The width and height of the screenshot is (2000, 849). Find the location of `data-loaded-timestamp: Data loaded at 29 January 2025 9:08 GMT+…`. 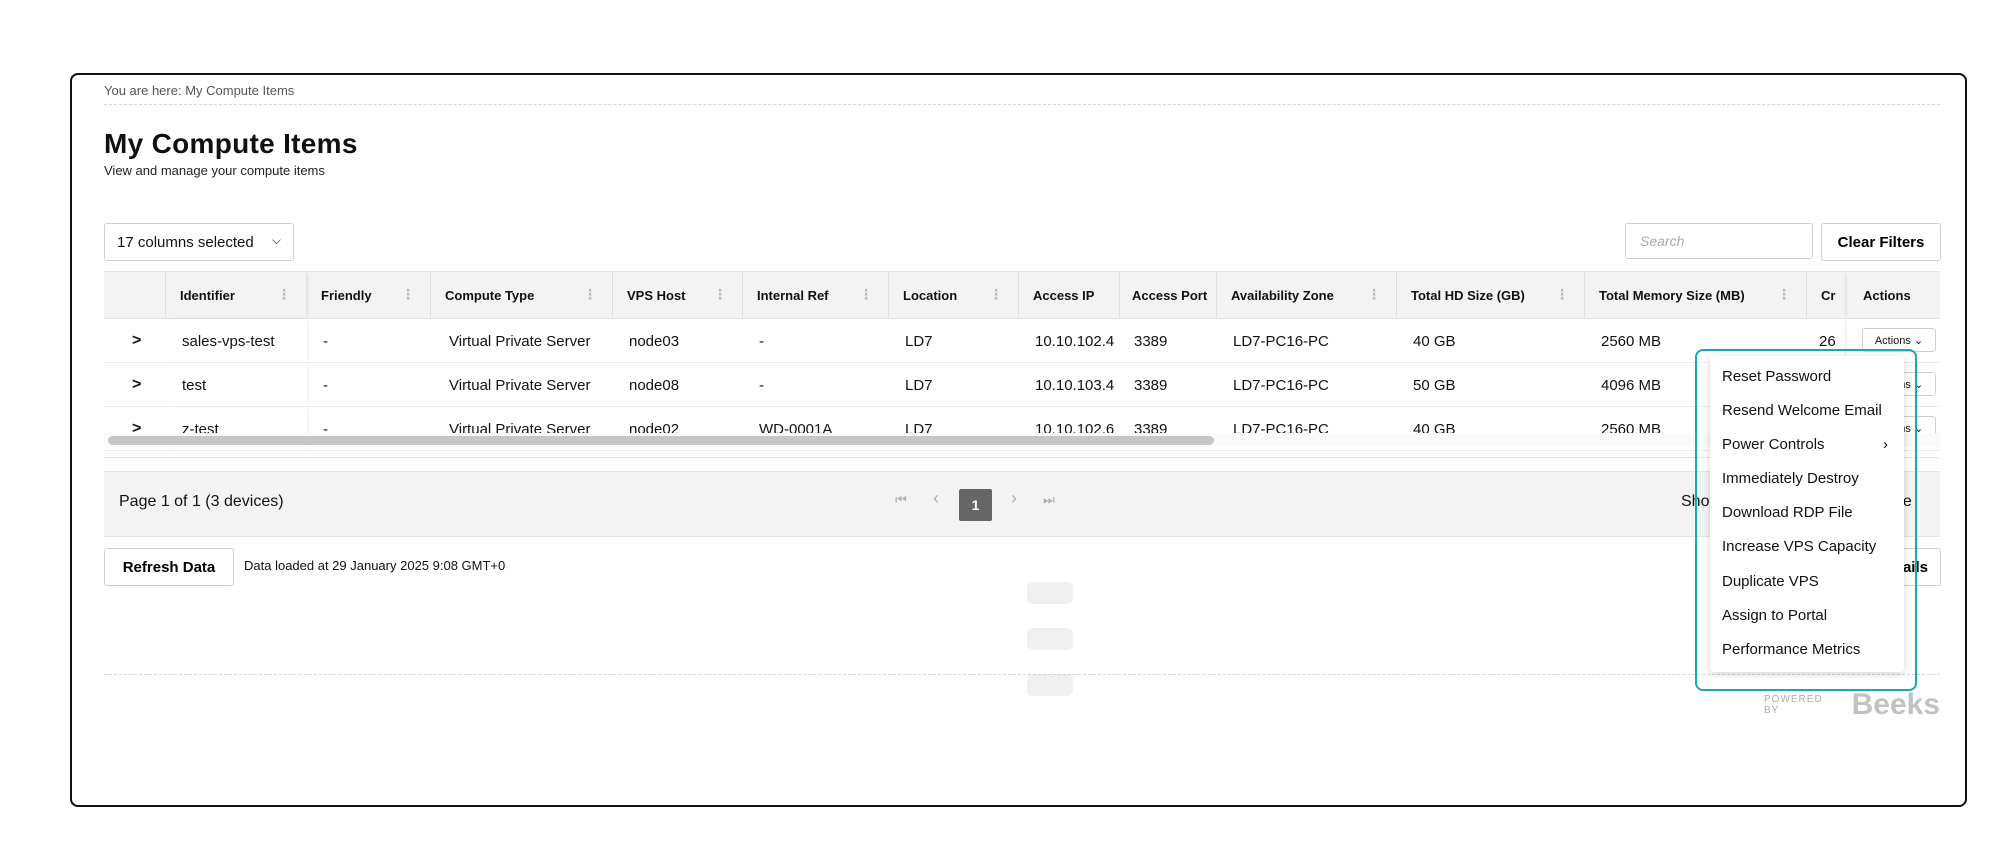

data-loaded-timestamp: Data loaded at 29 January 2025 9:08 GMT+… is located at coordinates (375, 565).